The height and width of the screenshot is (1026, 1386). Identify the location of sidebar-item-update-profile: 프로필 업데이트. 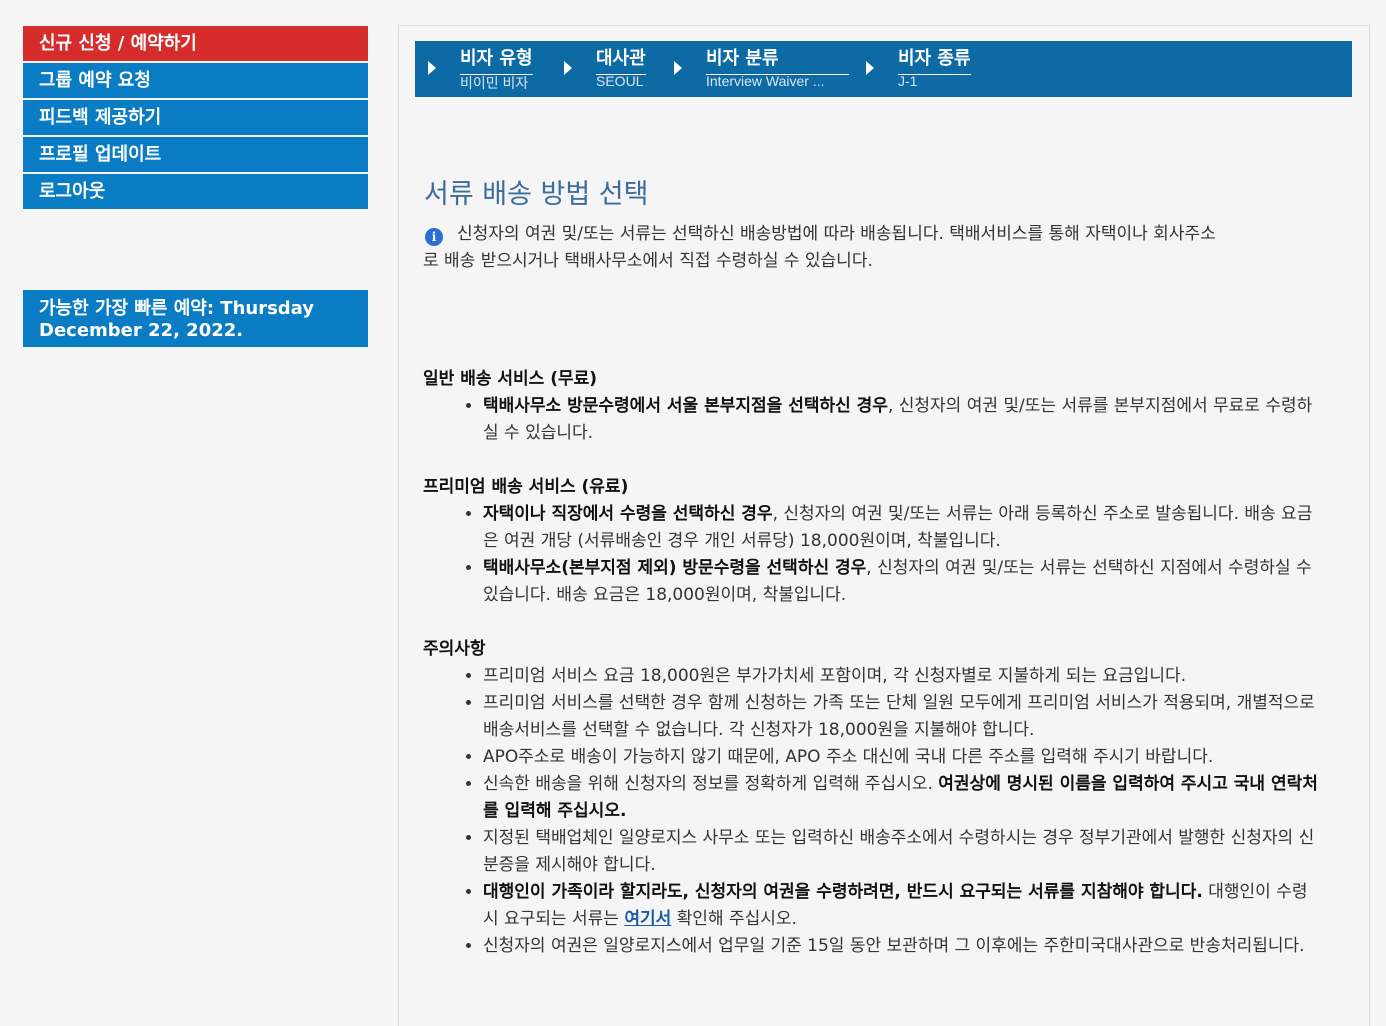
(195, 154).